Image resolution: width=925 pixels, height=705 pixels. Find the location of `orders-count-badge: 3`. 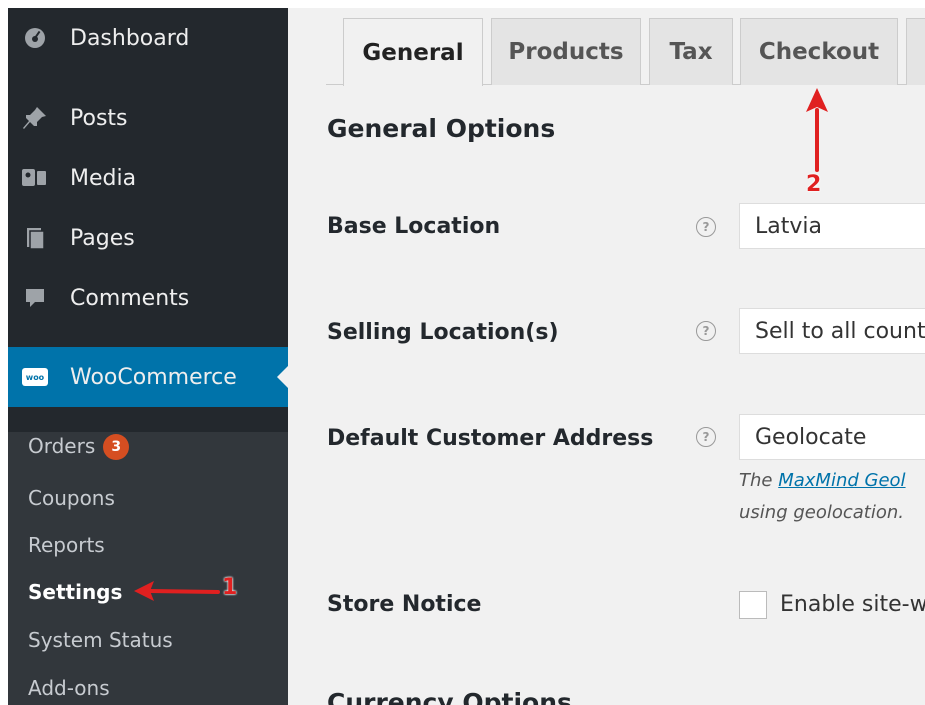

orders-count-badge: 3 is located at coordinates (116, 447).